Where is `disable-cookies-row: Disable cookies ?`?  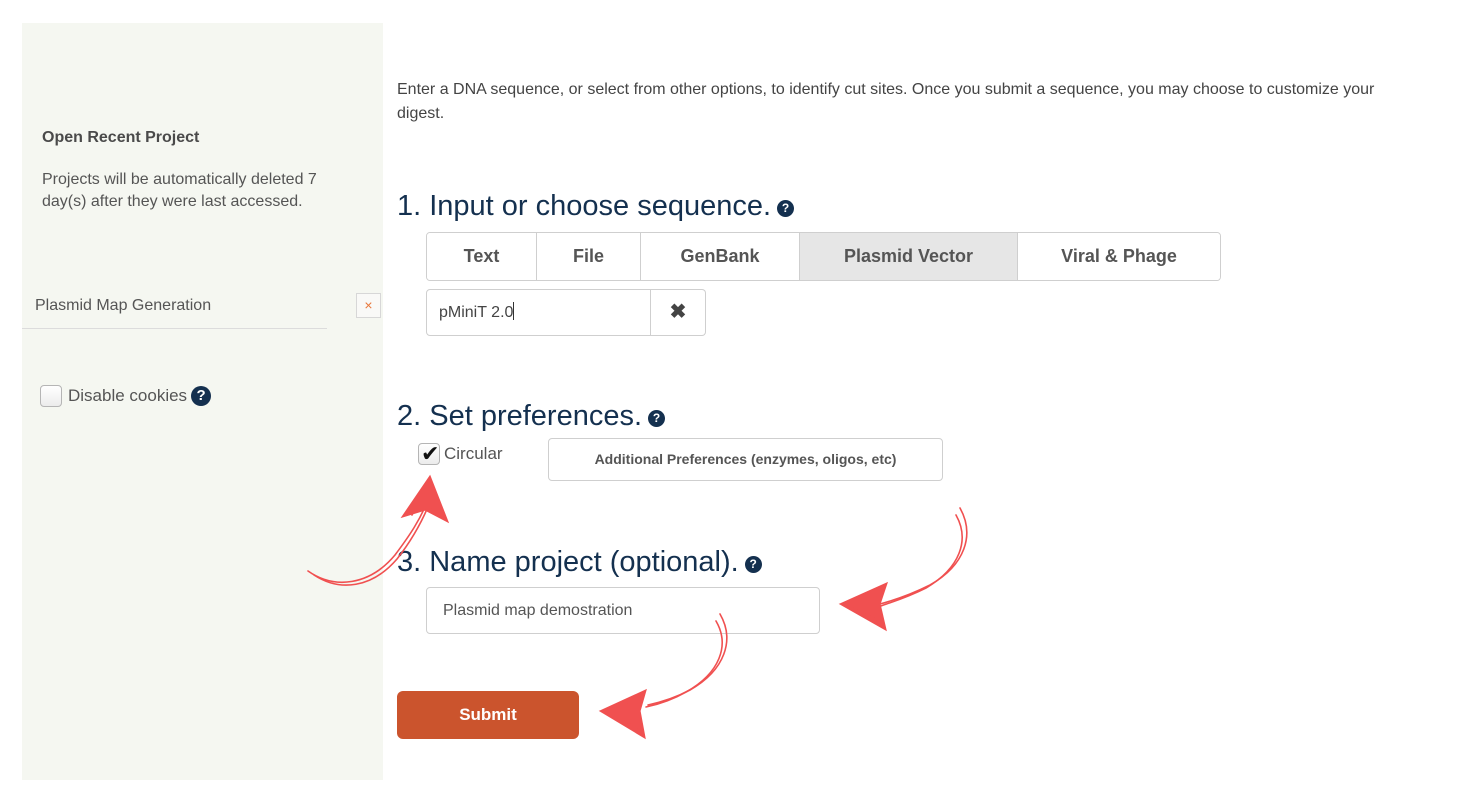
disable-cookies-row: Disable cookies ? is located at coordinates (126, 396).